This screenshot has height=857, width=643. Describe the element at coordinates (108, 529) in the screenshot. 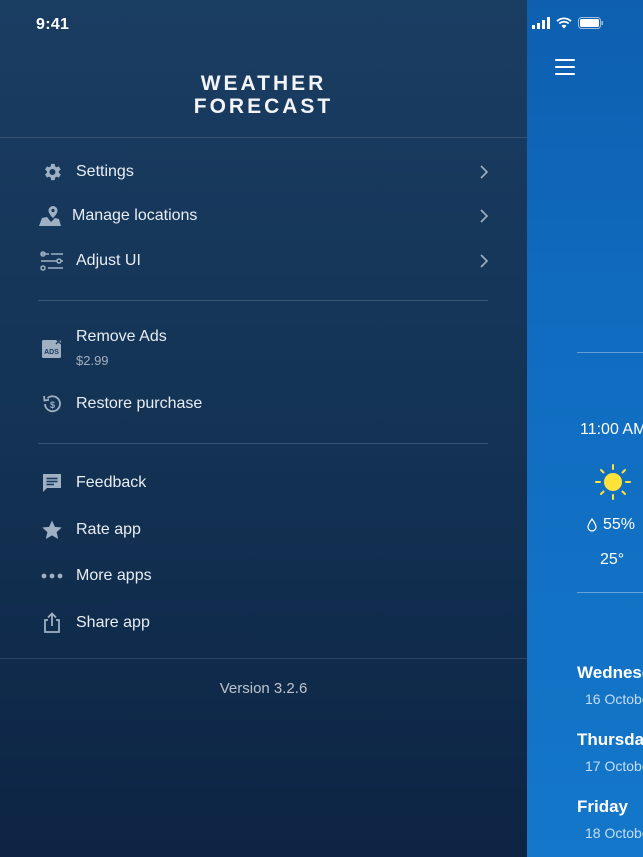

I see `menu-item-label: Rate app` at that location.